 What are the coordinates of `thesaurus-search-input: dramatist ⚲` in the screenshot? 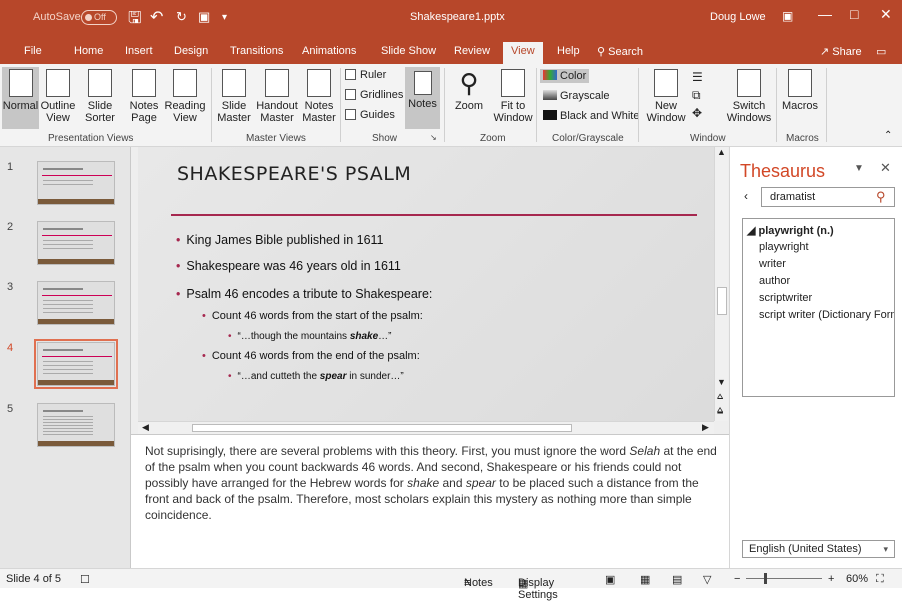 It's located at (828, 197).